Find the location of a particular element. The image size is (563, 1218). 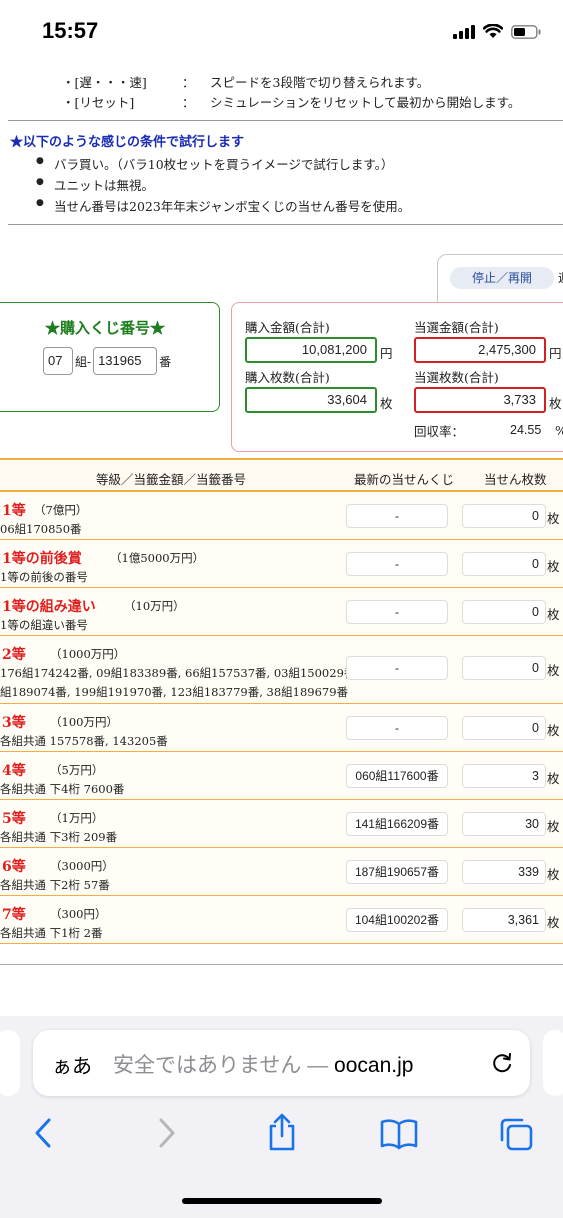

prize-name: 2等 is located at coordinates (14, 655).